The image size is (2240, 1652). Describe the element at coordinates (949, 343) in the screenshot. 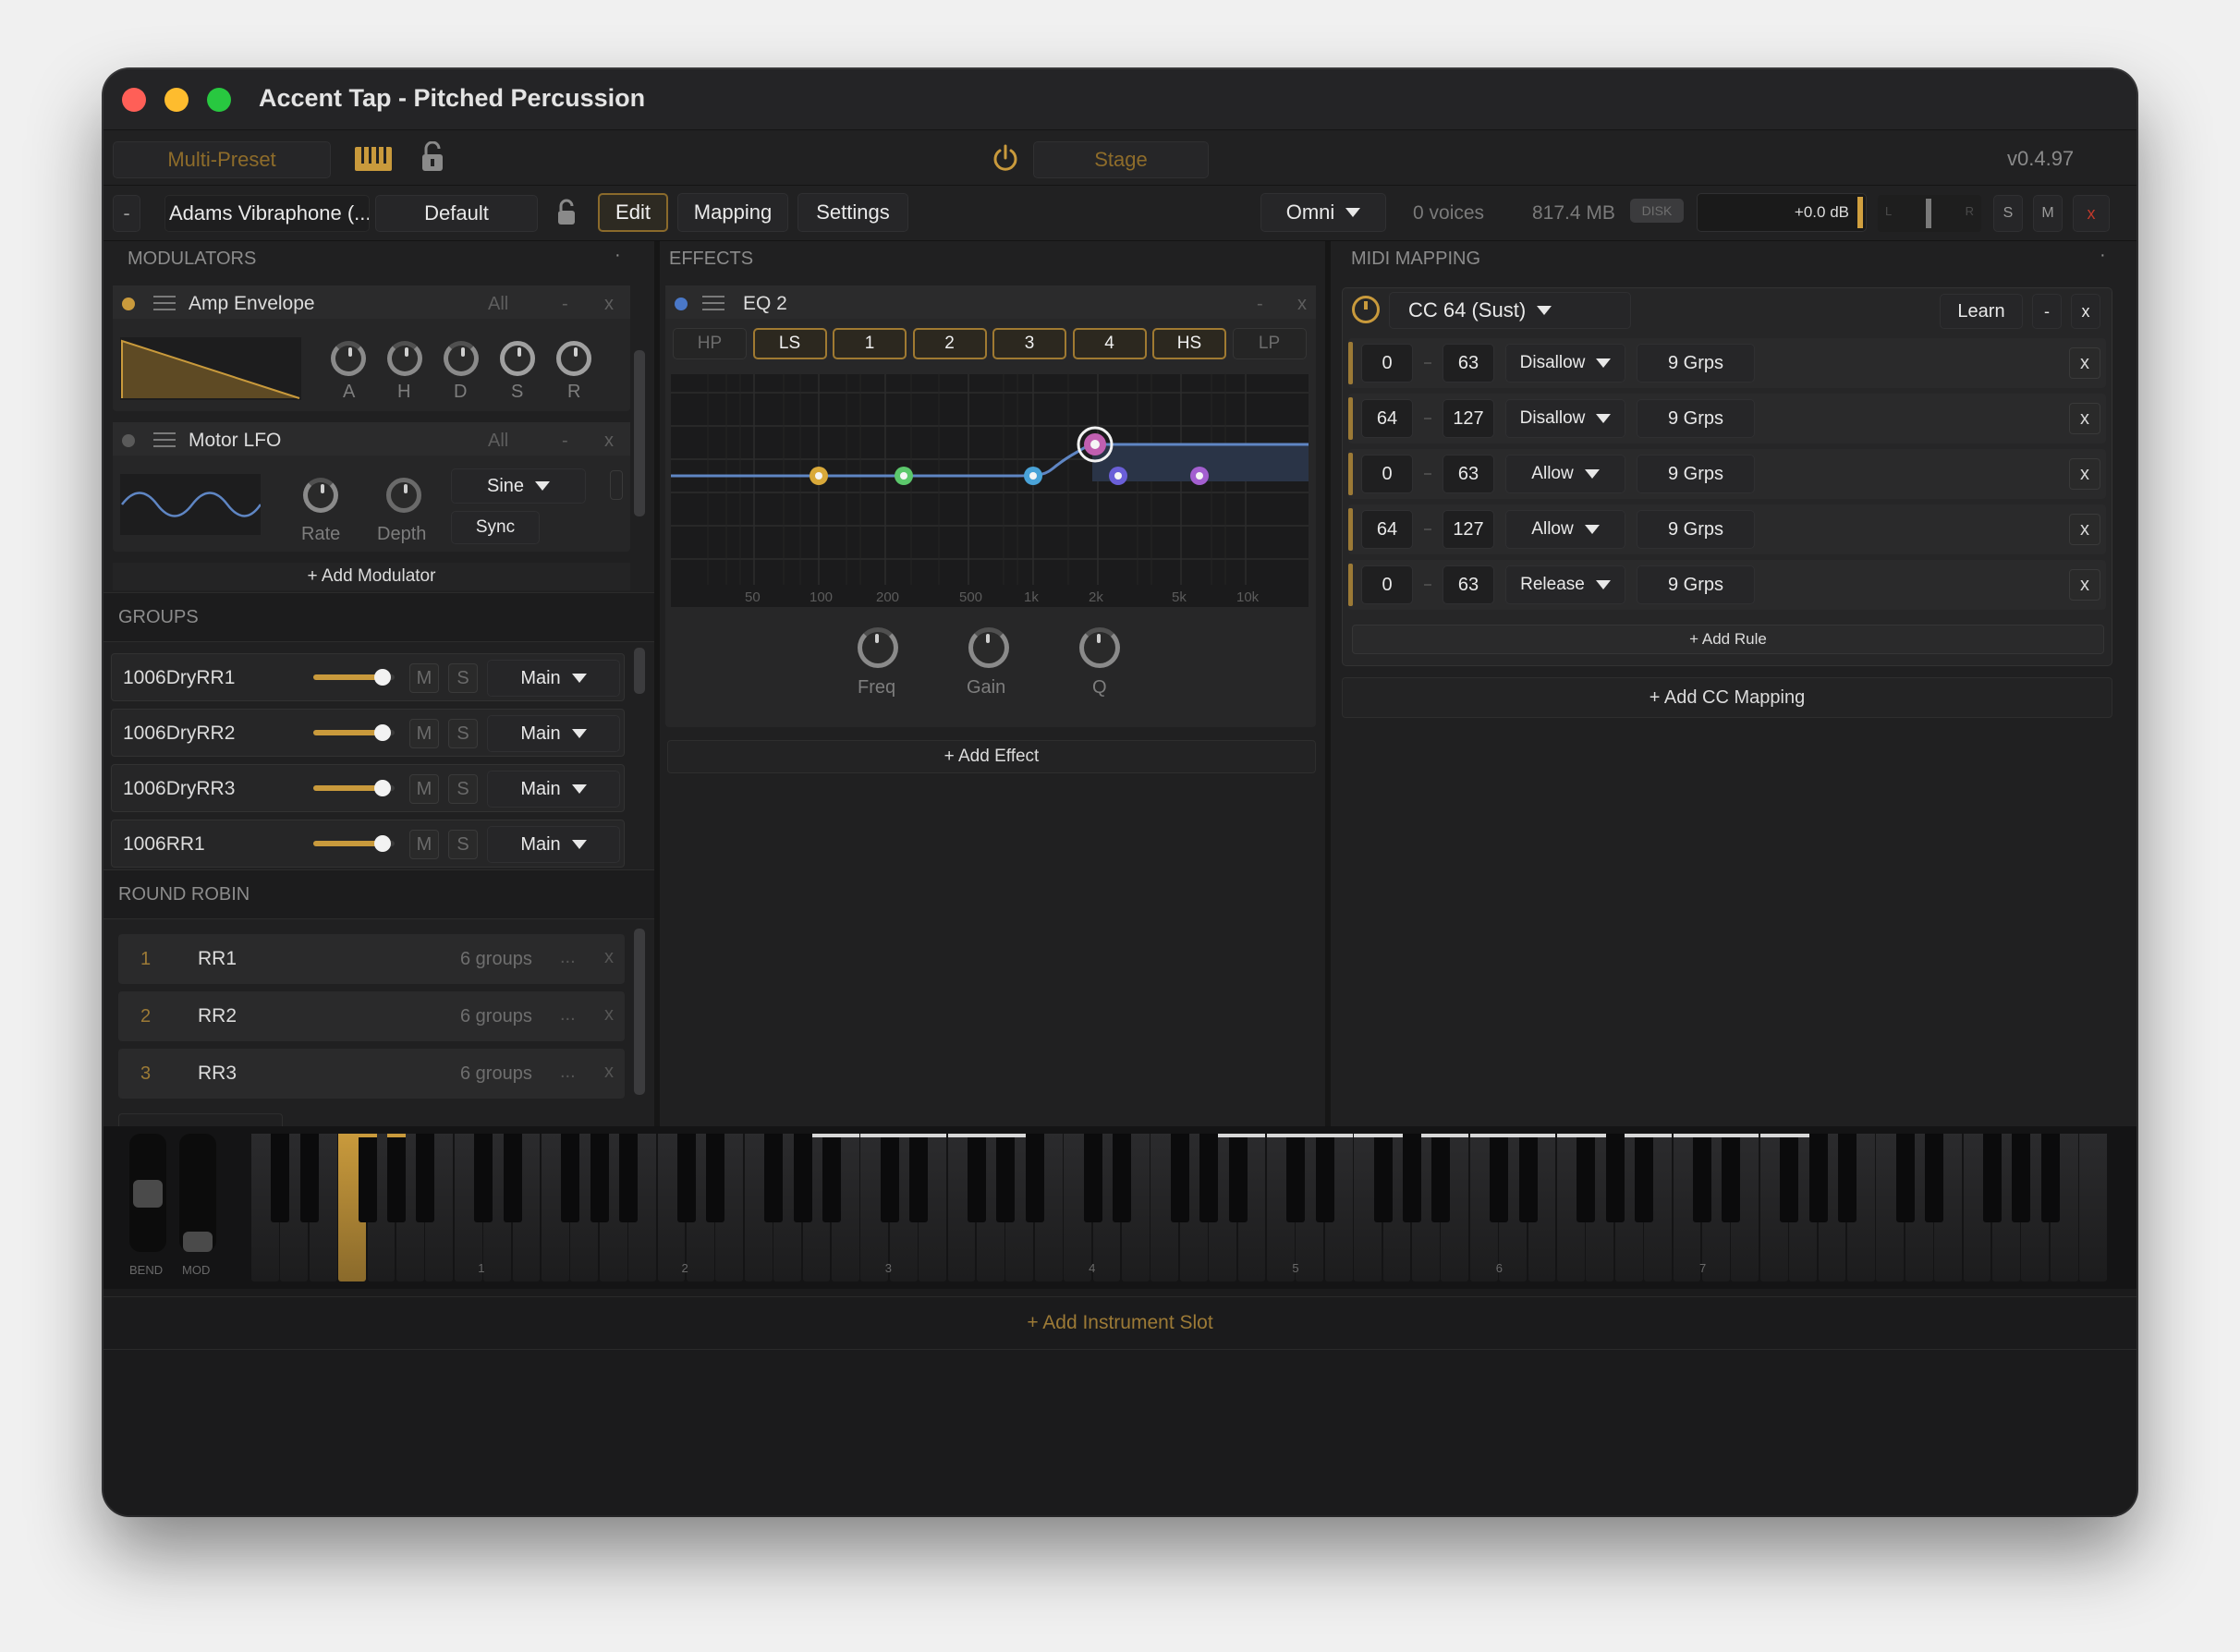

I see `eq-band-2: 2` at that location.